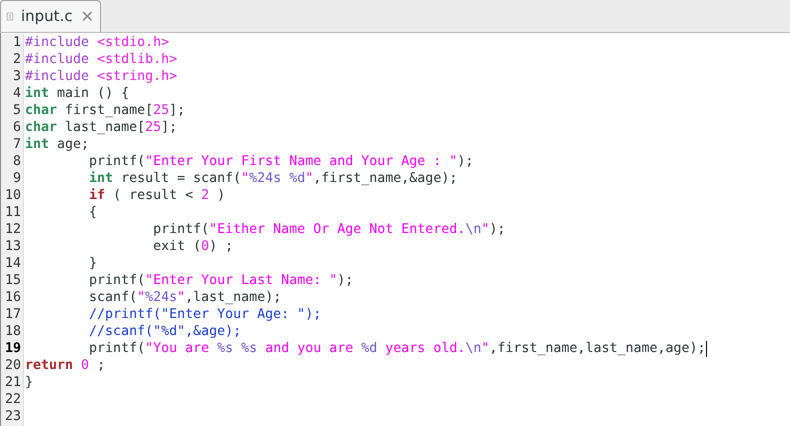  I want to click on line-number: 12, so click(12, 229).